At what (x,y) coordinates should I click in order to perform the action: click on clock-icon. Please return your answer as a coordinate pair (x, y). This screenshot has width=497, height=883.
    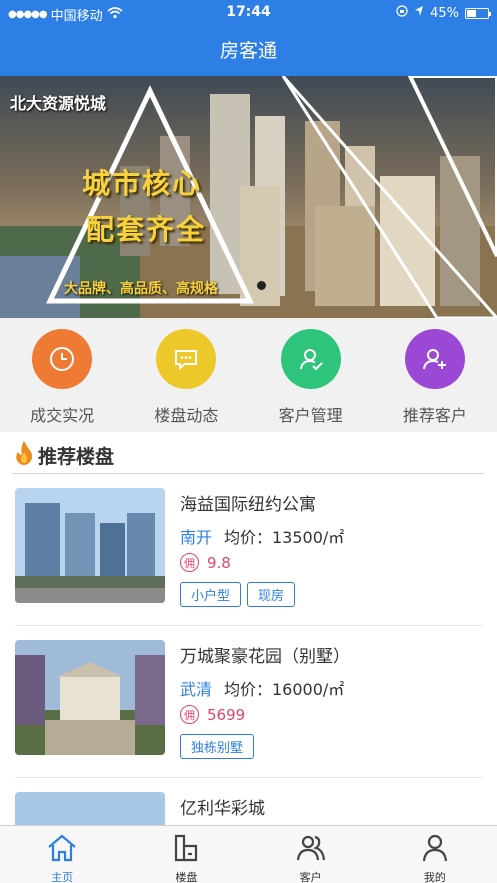
    Looking at the image, I should click on (62, 359).